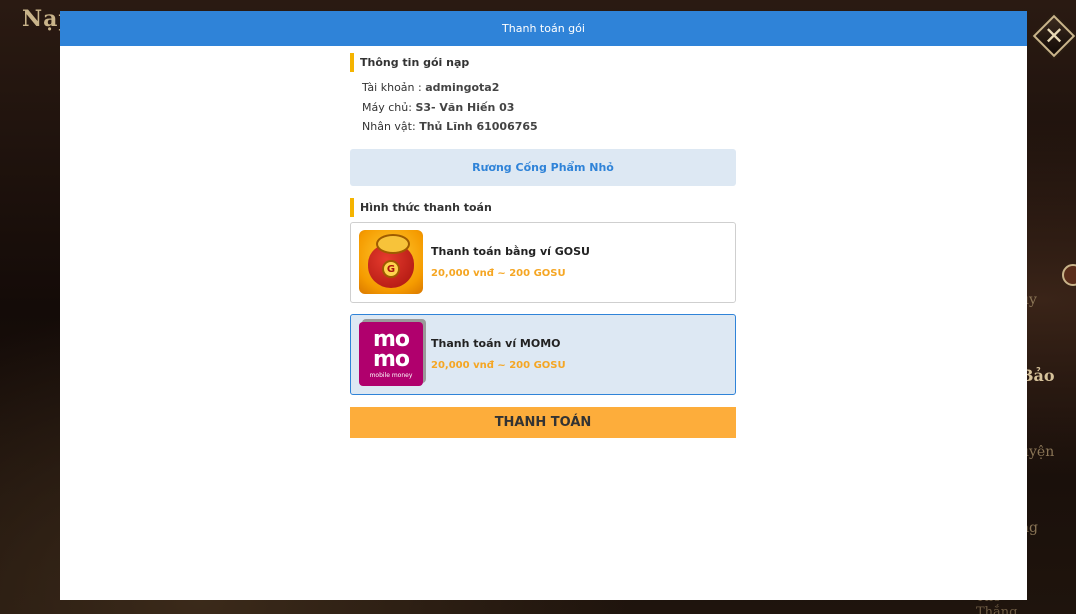 Image resolution: width=1076 pixels, height=614 pixels. I want to click on payment-method-title: Hình thức thanh toán, so click(543, 207).